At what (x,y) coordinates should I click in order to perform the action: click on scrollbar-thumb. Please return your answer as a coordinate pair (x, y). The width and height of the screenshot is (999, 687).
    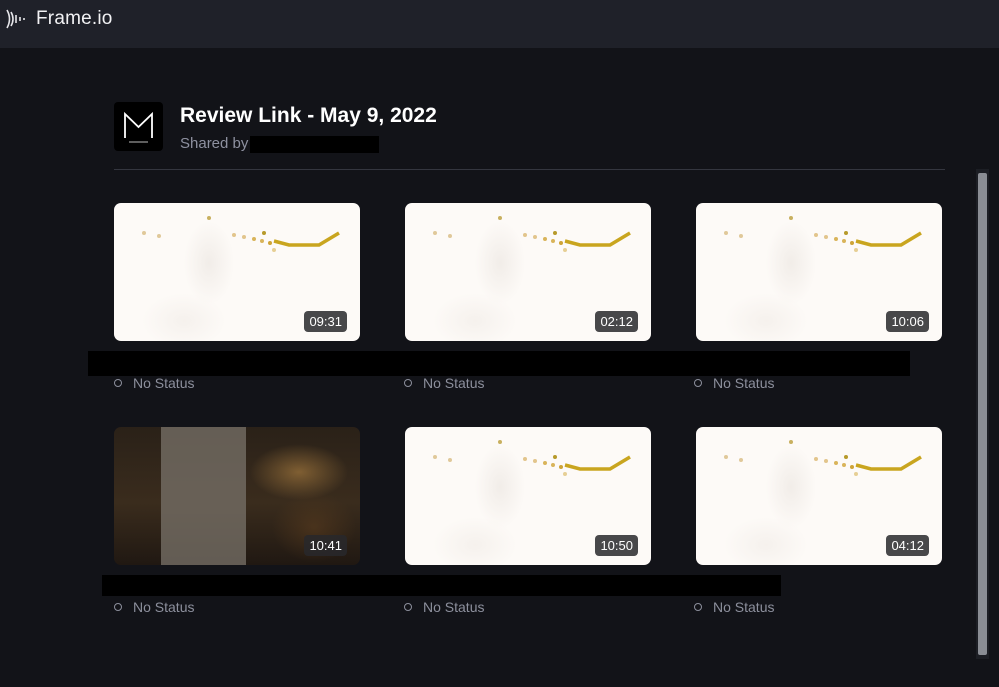
    Looking at the image, I should click on (982, 414).